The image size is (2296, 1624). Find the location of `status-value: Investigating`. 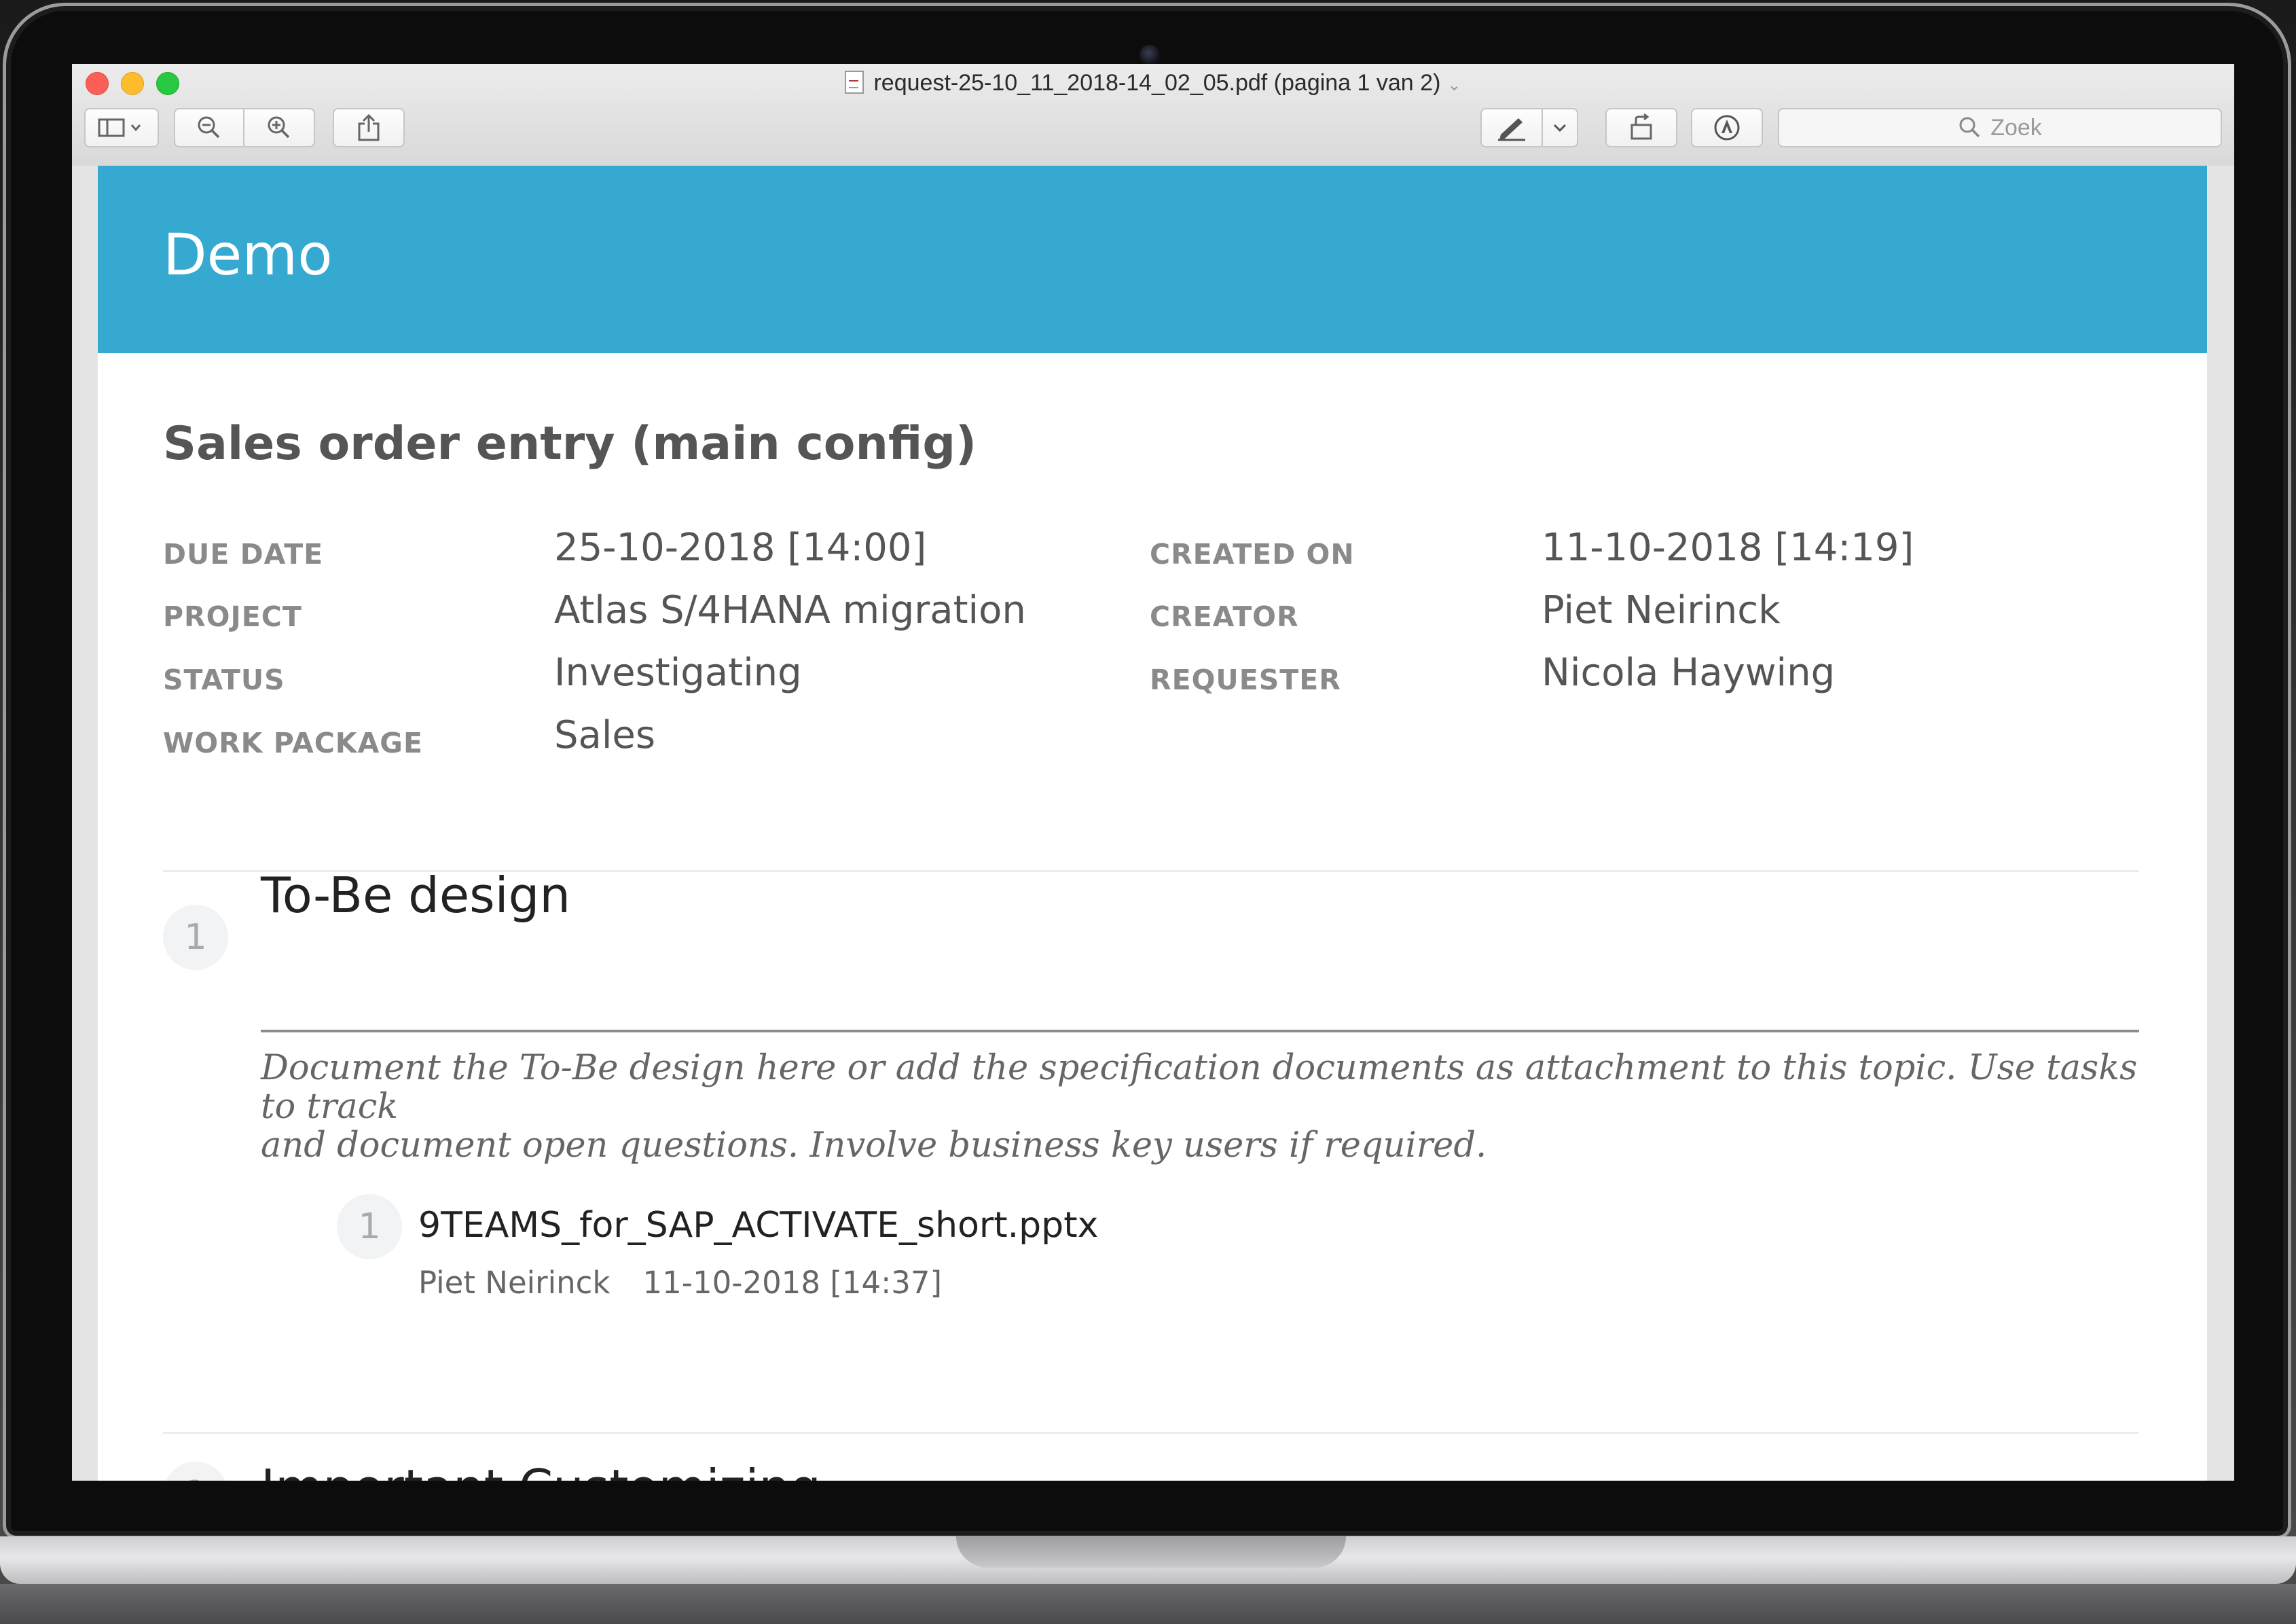

status-value: Investigating is located at coordinates (678, 673).